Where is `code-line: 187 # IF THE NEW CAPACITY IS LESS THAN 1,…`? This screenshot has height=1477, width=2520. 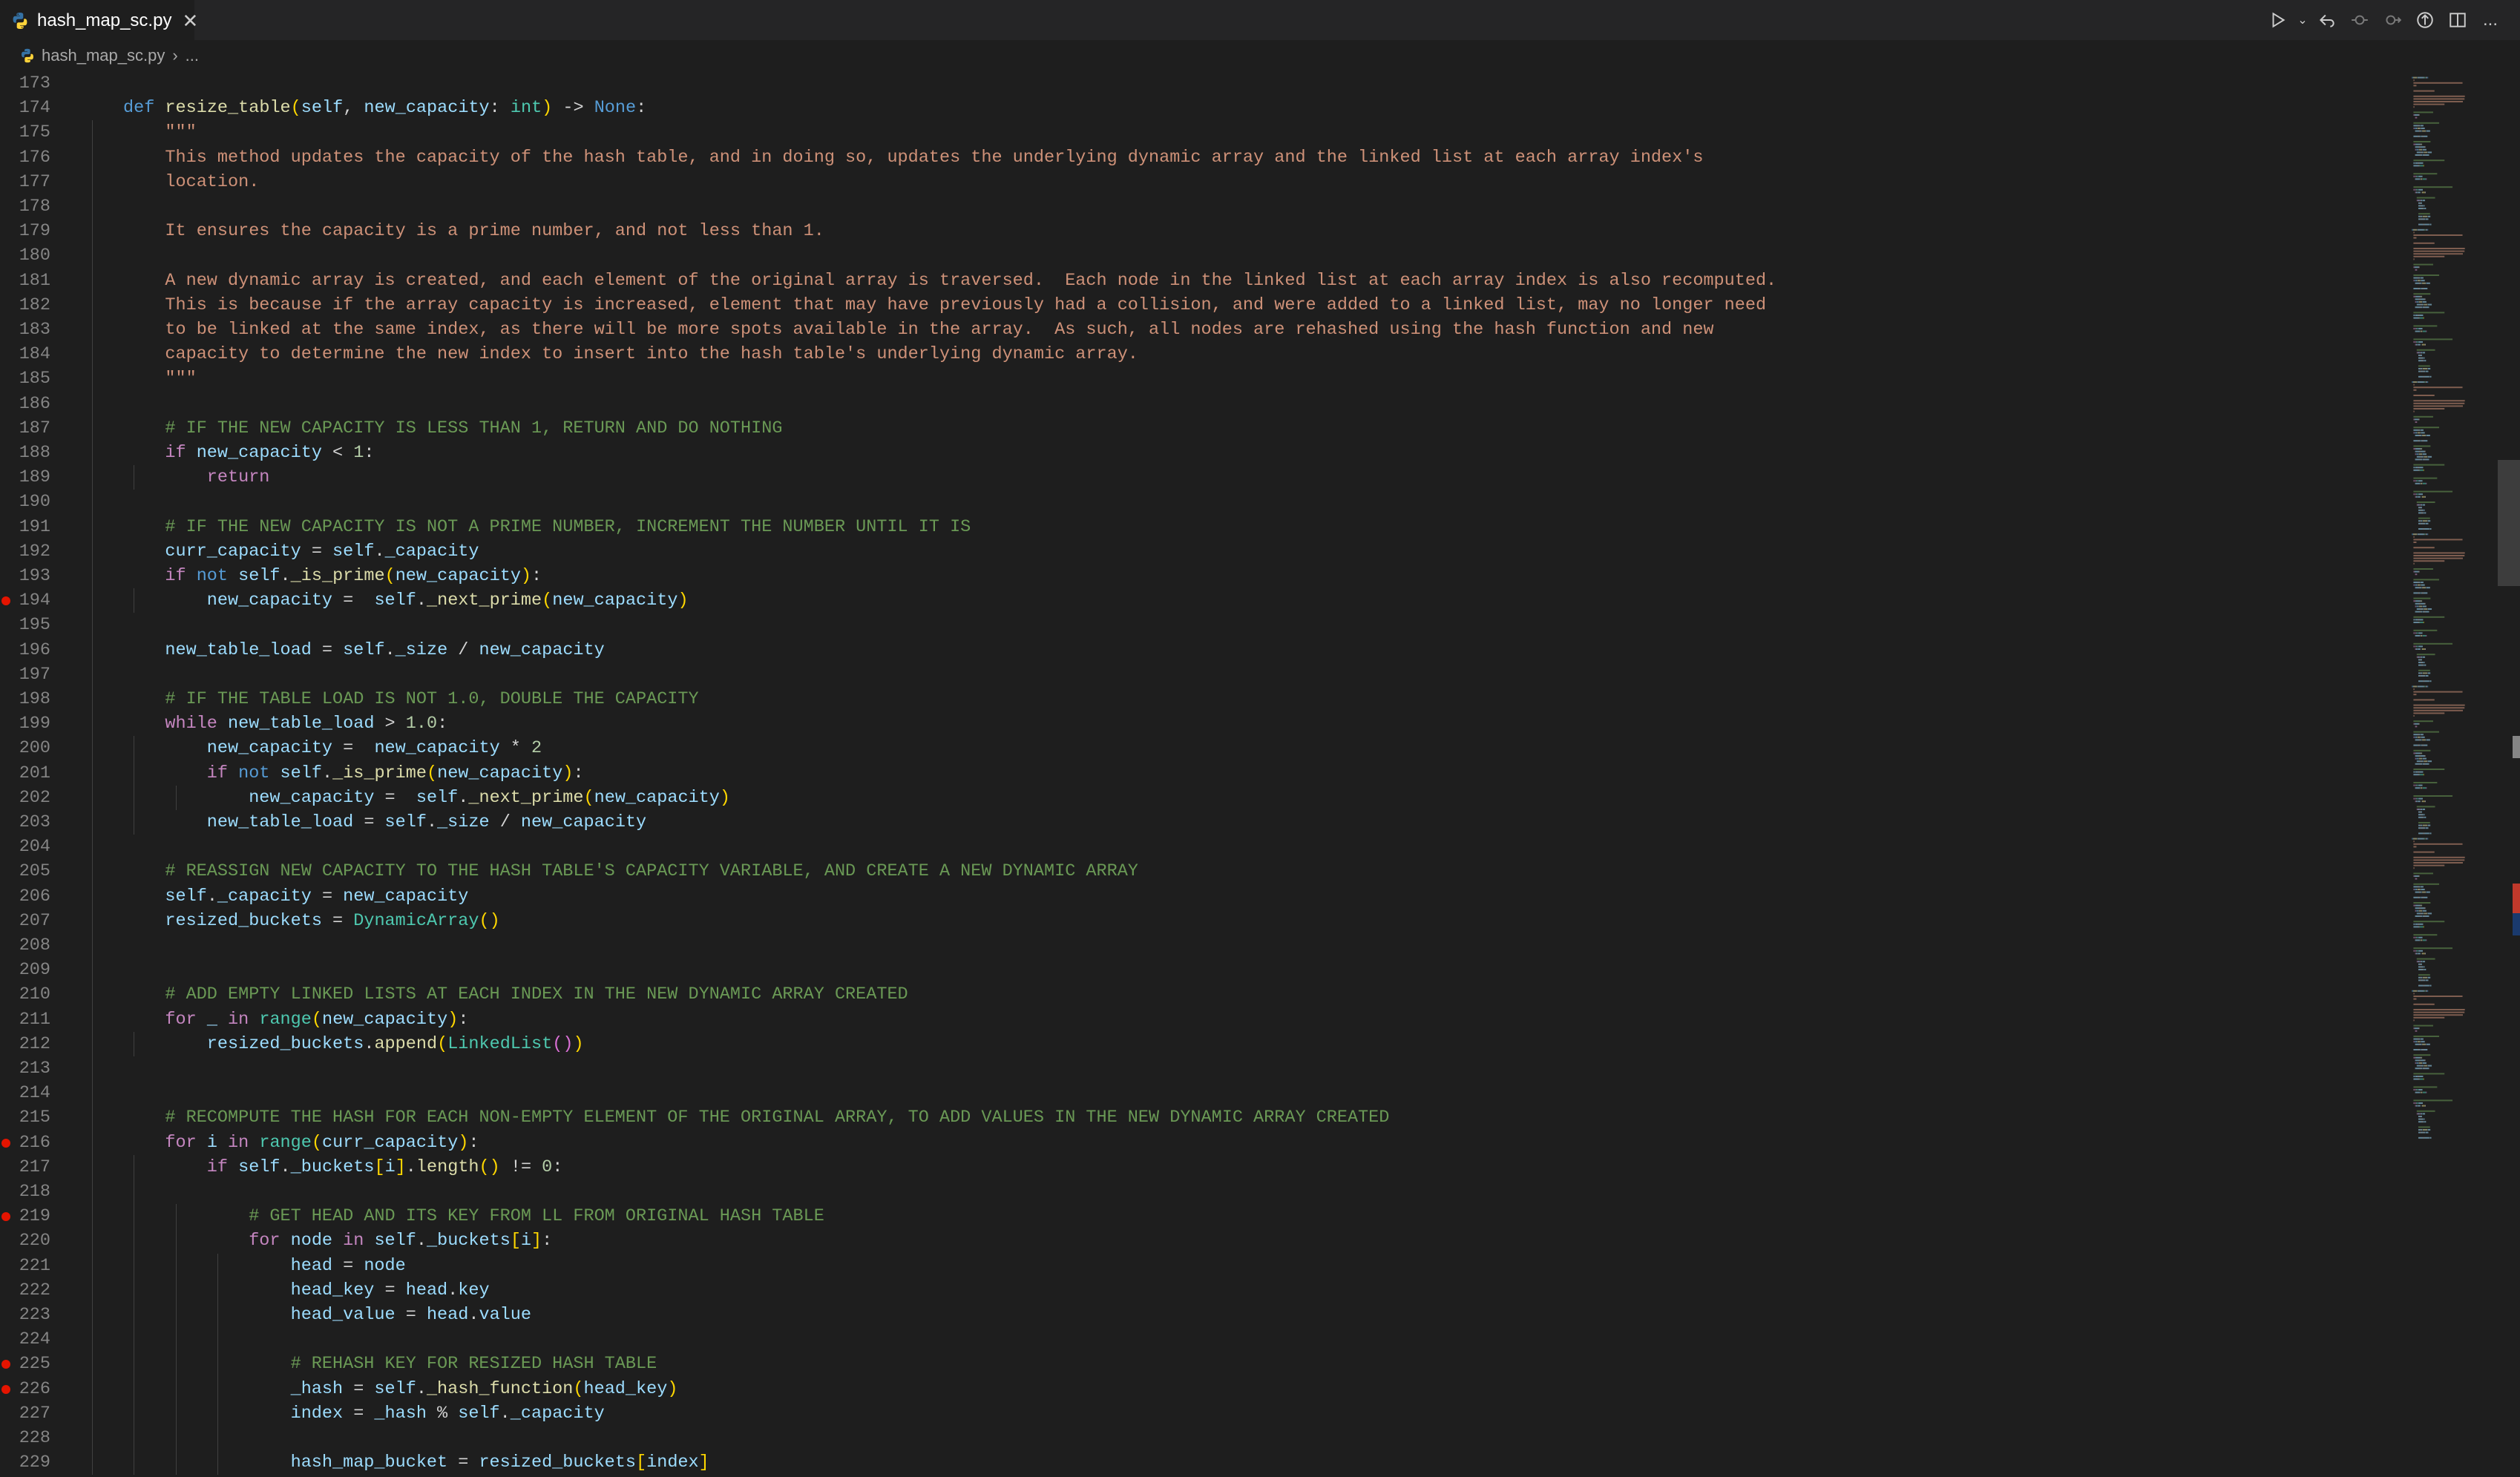
code-line: 187 # IF THE NEW CAPACITY IS LESS THAN 1,… is located at coordinates (1202, 428).